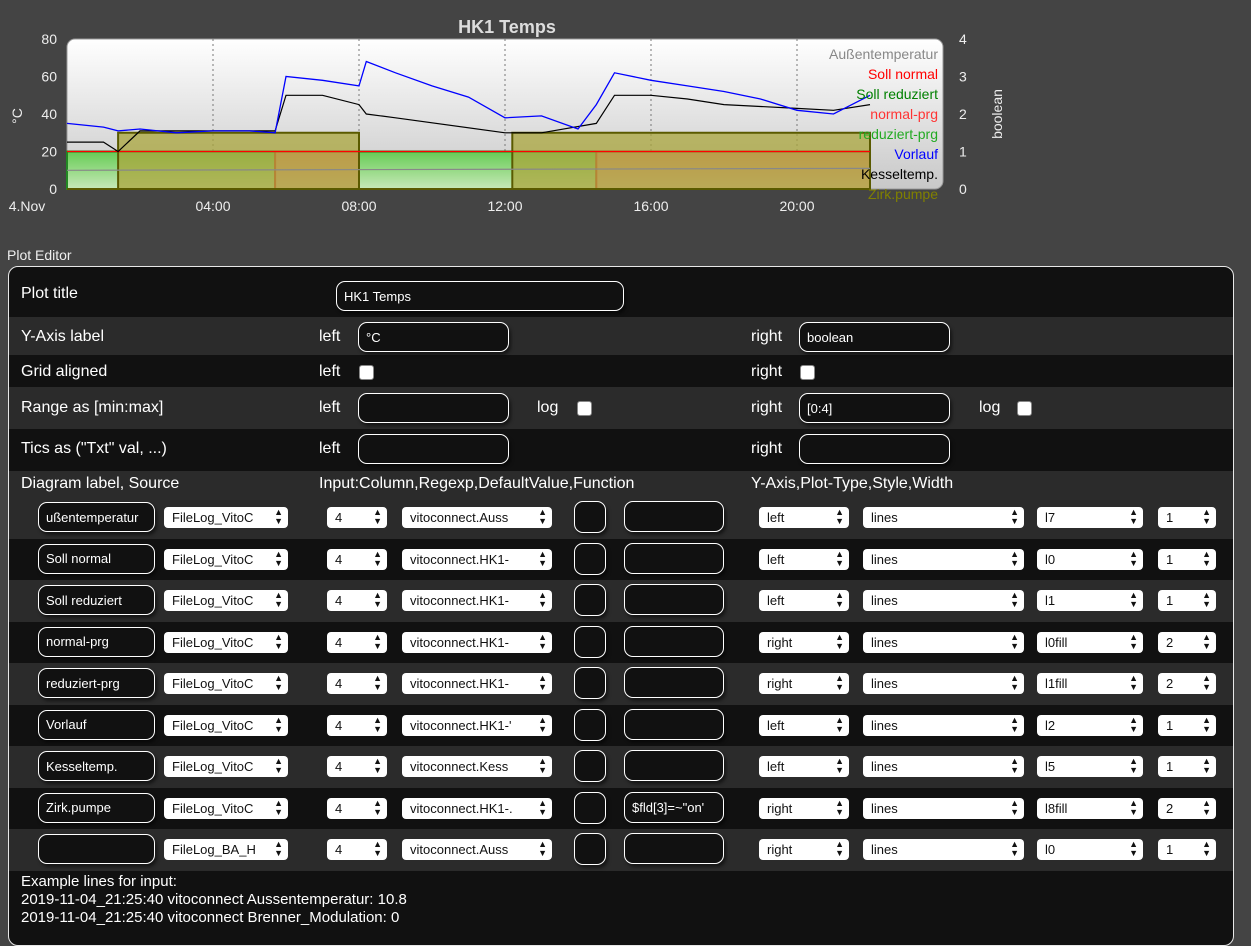 Image resolution: width=1251 pixels, height=946 pixels. Describe the element at coordinates (584, 408) in the screenshot. I see `range-left-log-checkbox` at that location.